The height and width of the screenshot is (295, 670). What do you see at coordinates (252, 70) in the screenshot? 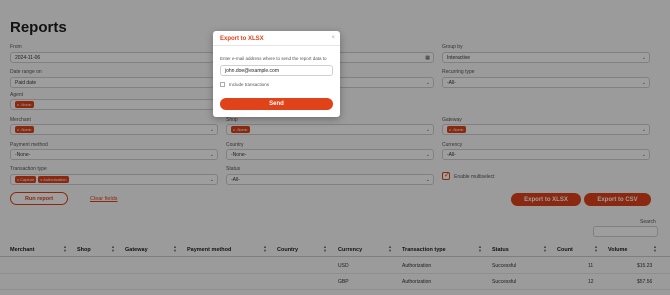
I see `email-value: john.doe@example.com` at bounding box center [252, 70].